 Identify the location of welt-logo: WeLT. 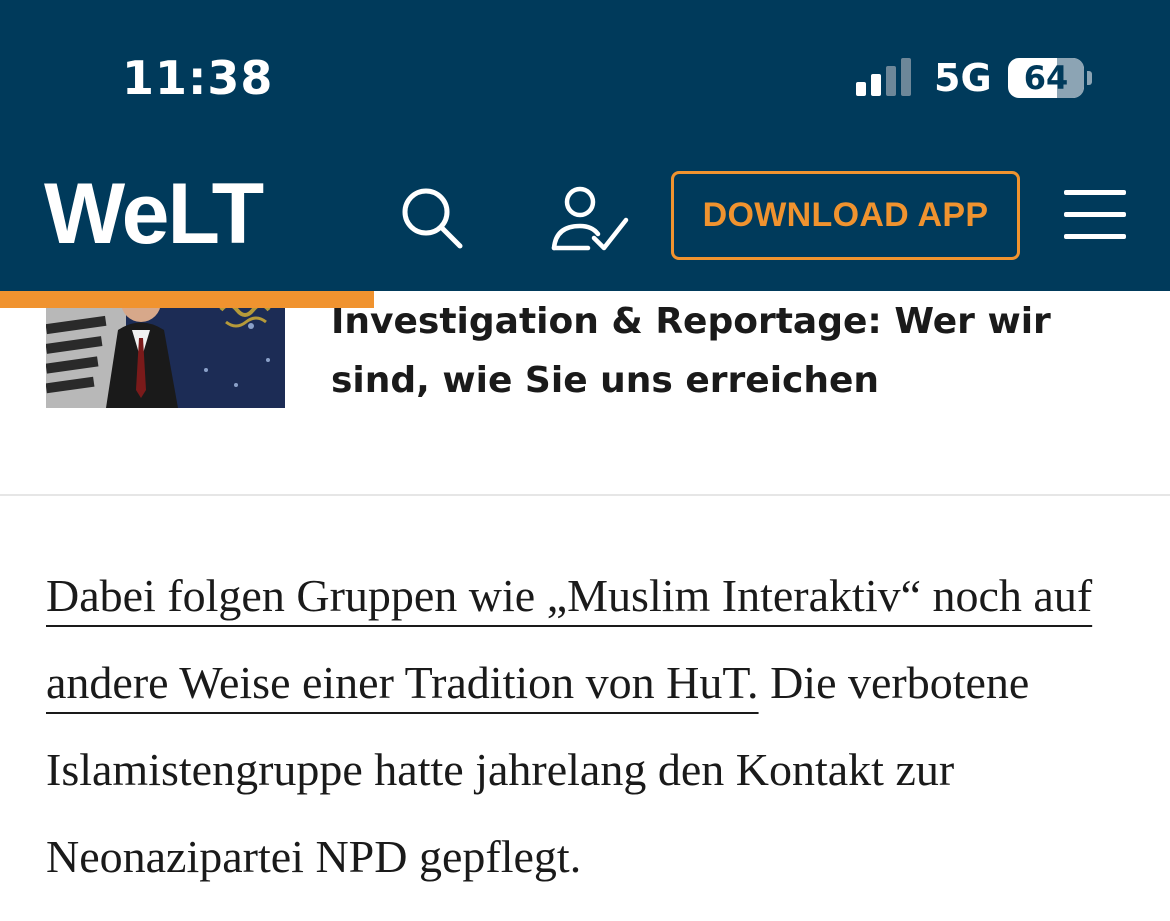
(154, 214).